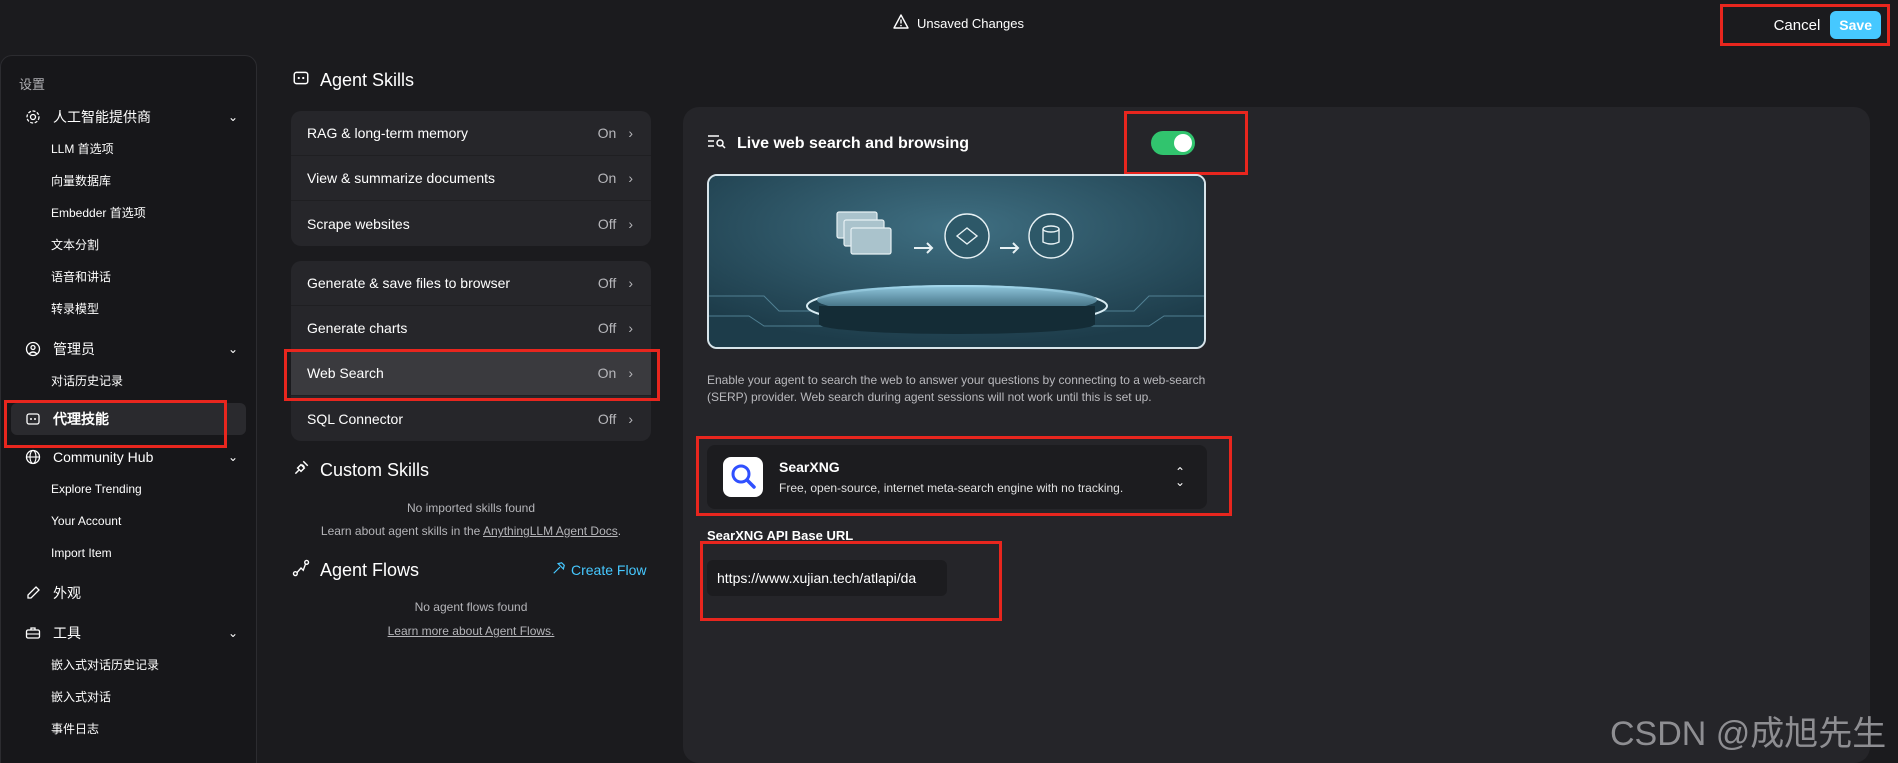 Image resolution: width=1898 pixels, height=763 pixels. I want to click on flow-icon, so click(301, 570).